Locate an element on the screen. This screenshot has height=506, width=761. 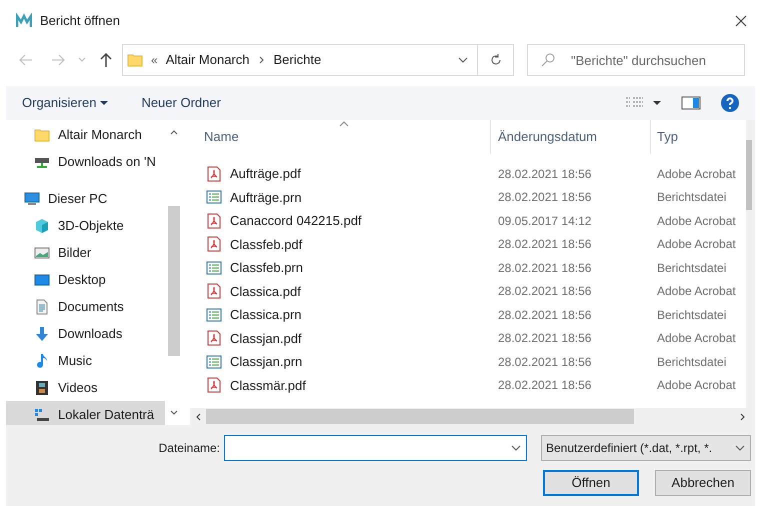
down-arrow-icon is located at coordinates (42, 334).